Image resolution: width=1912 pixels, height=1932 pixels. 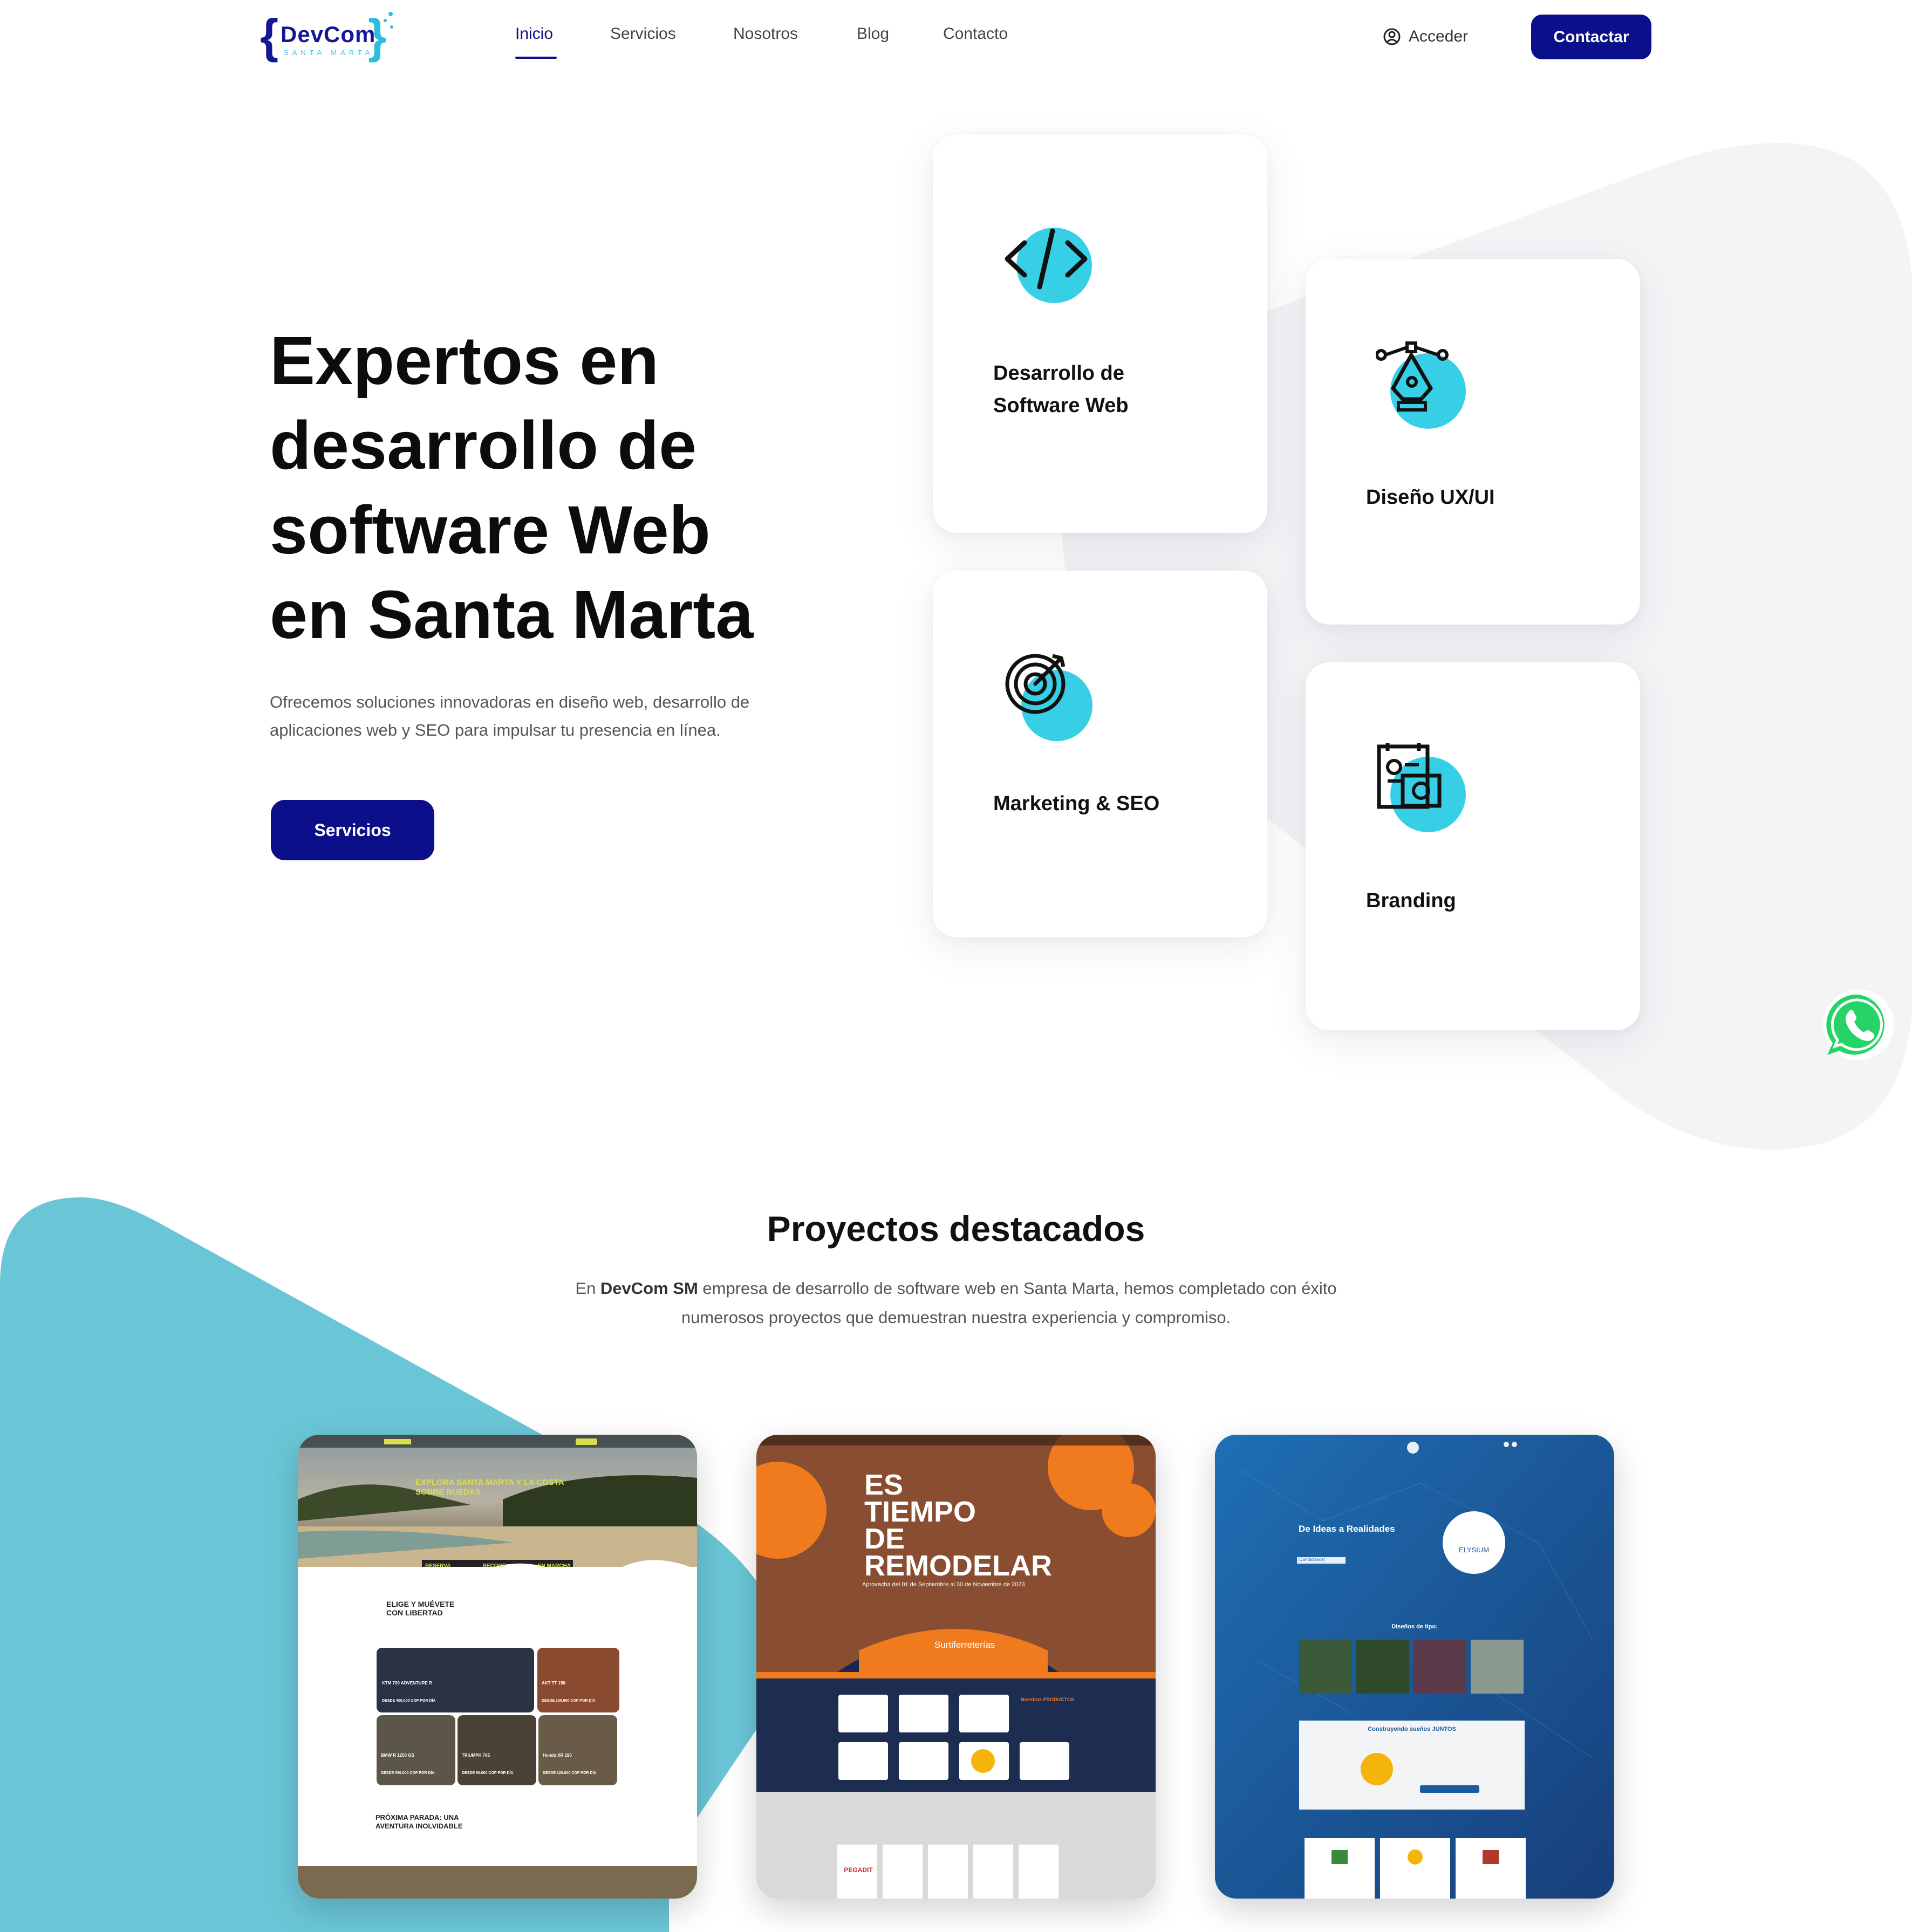 I want to click on services-cta-button: Servicios, so click(x=352, y=830).